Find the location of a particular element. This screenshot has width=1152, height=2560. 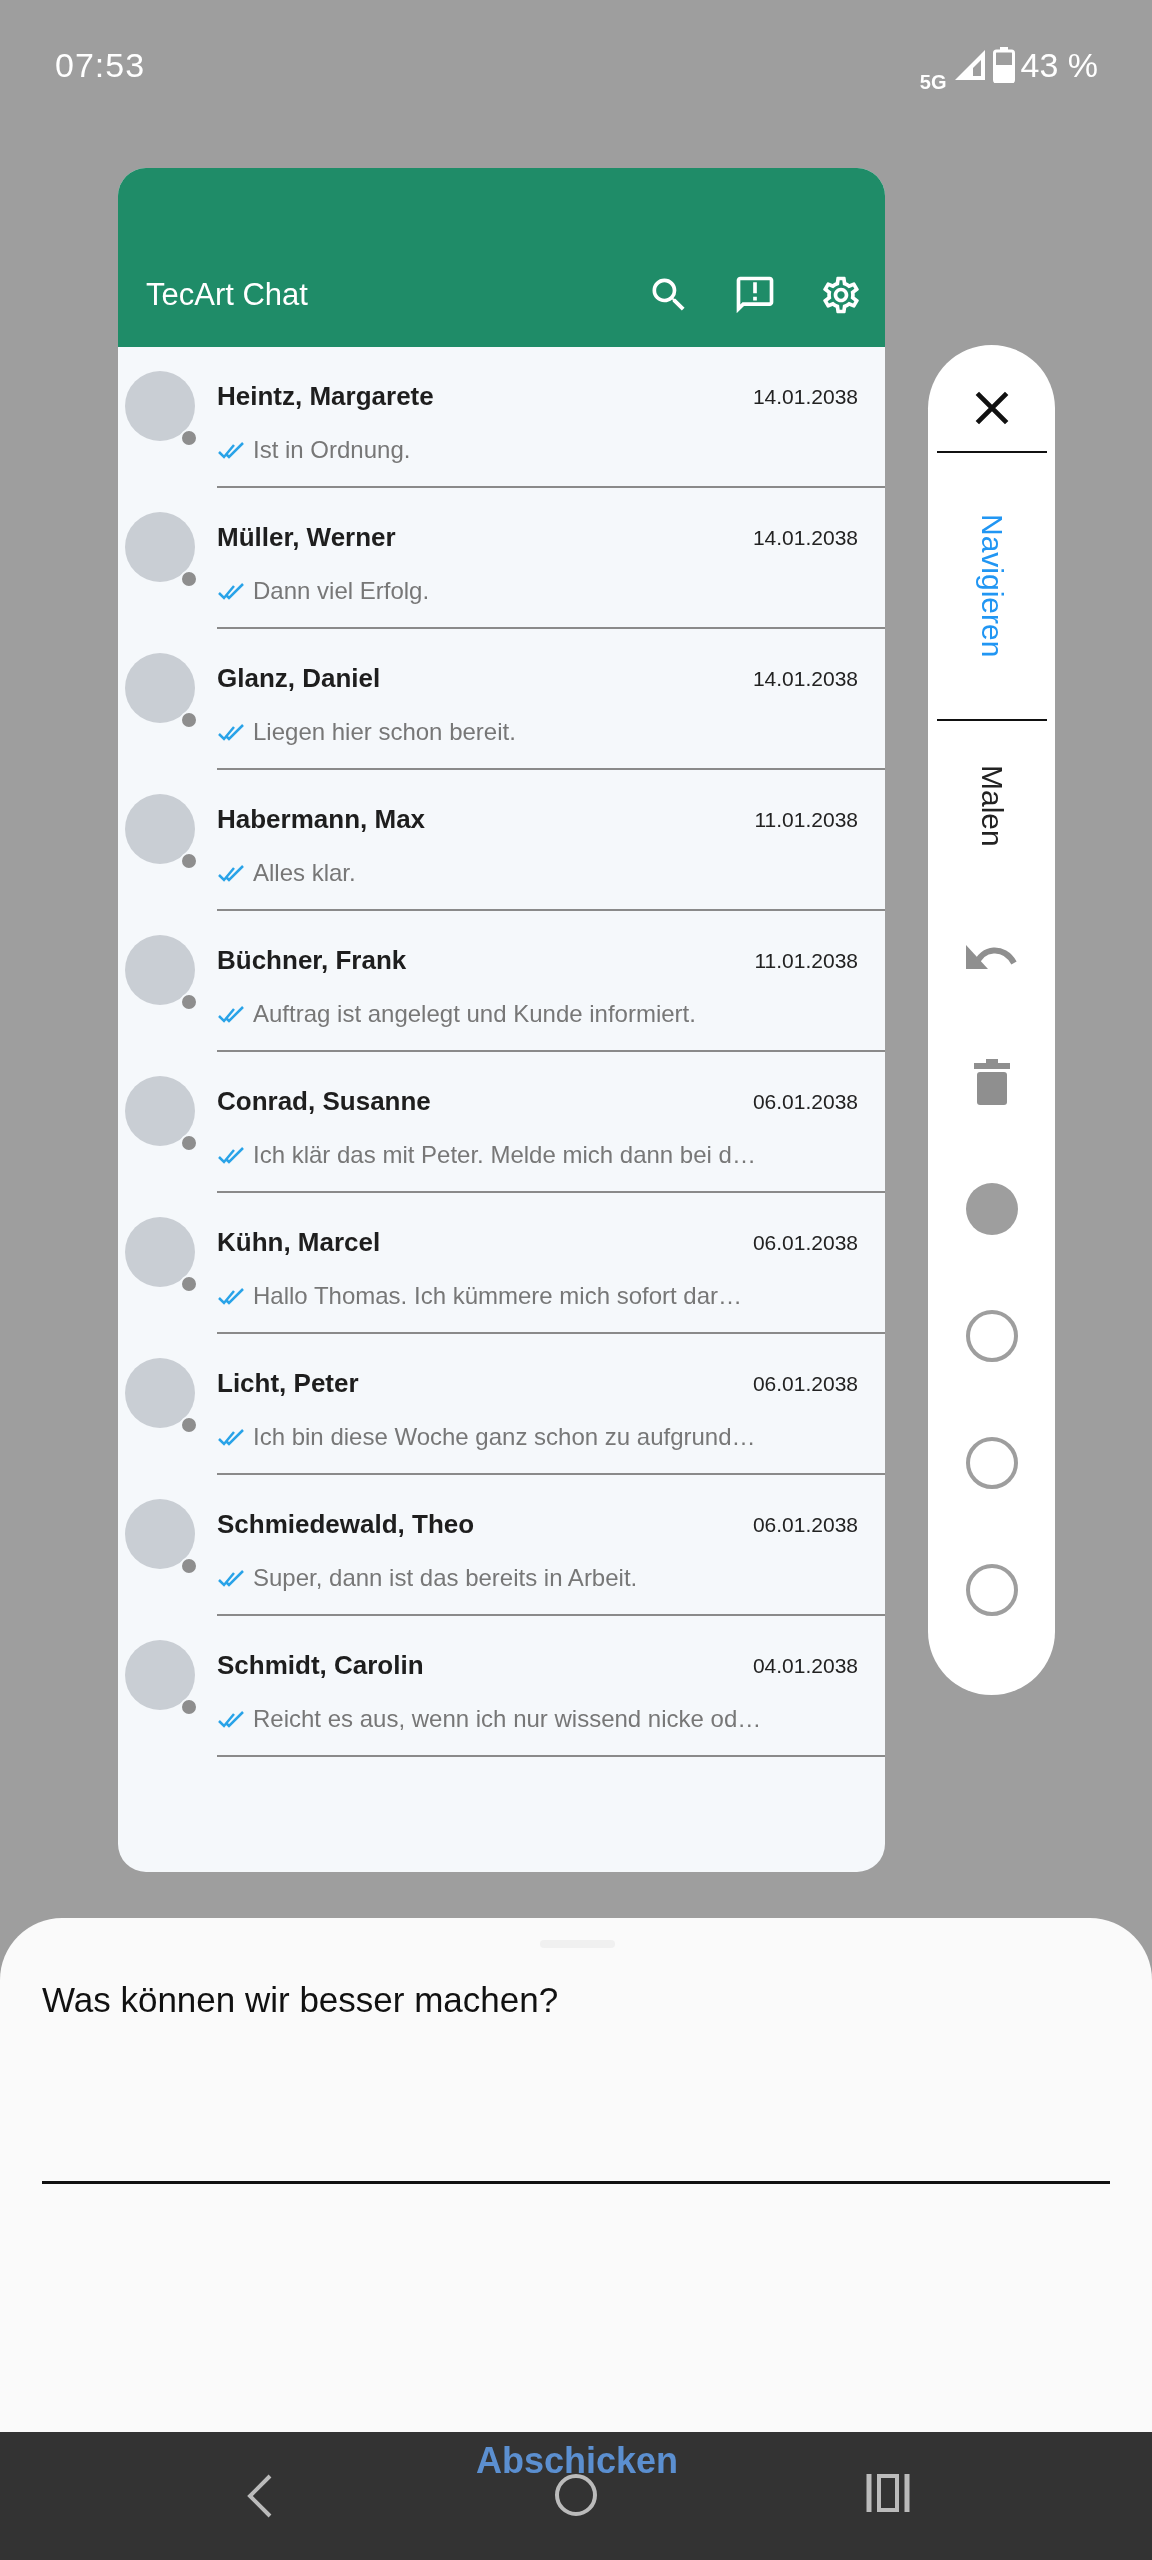

trash-icon is located at coordinates (991, 1081).